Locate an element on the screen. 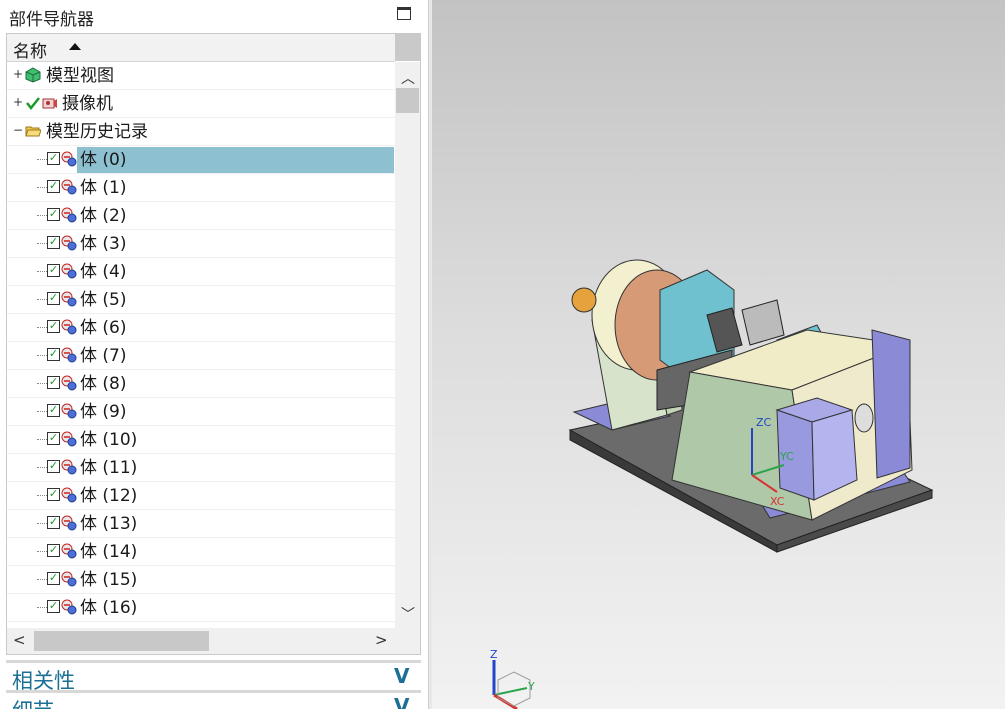 This screenshot has width=1005, height=709. folder-open-icon is located at coordinates (33, 131).